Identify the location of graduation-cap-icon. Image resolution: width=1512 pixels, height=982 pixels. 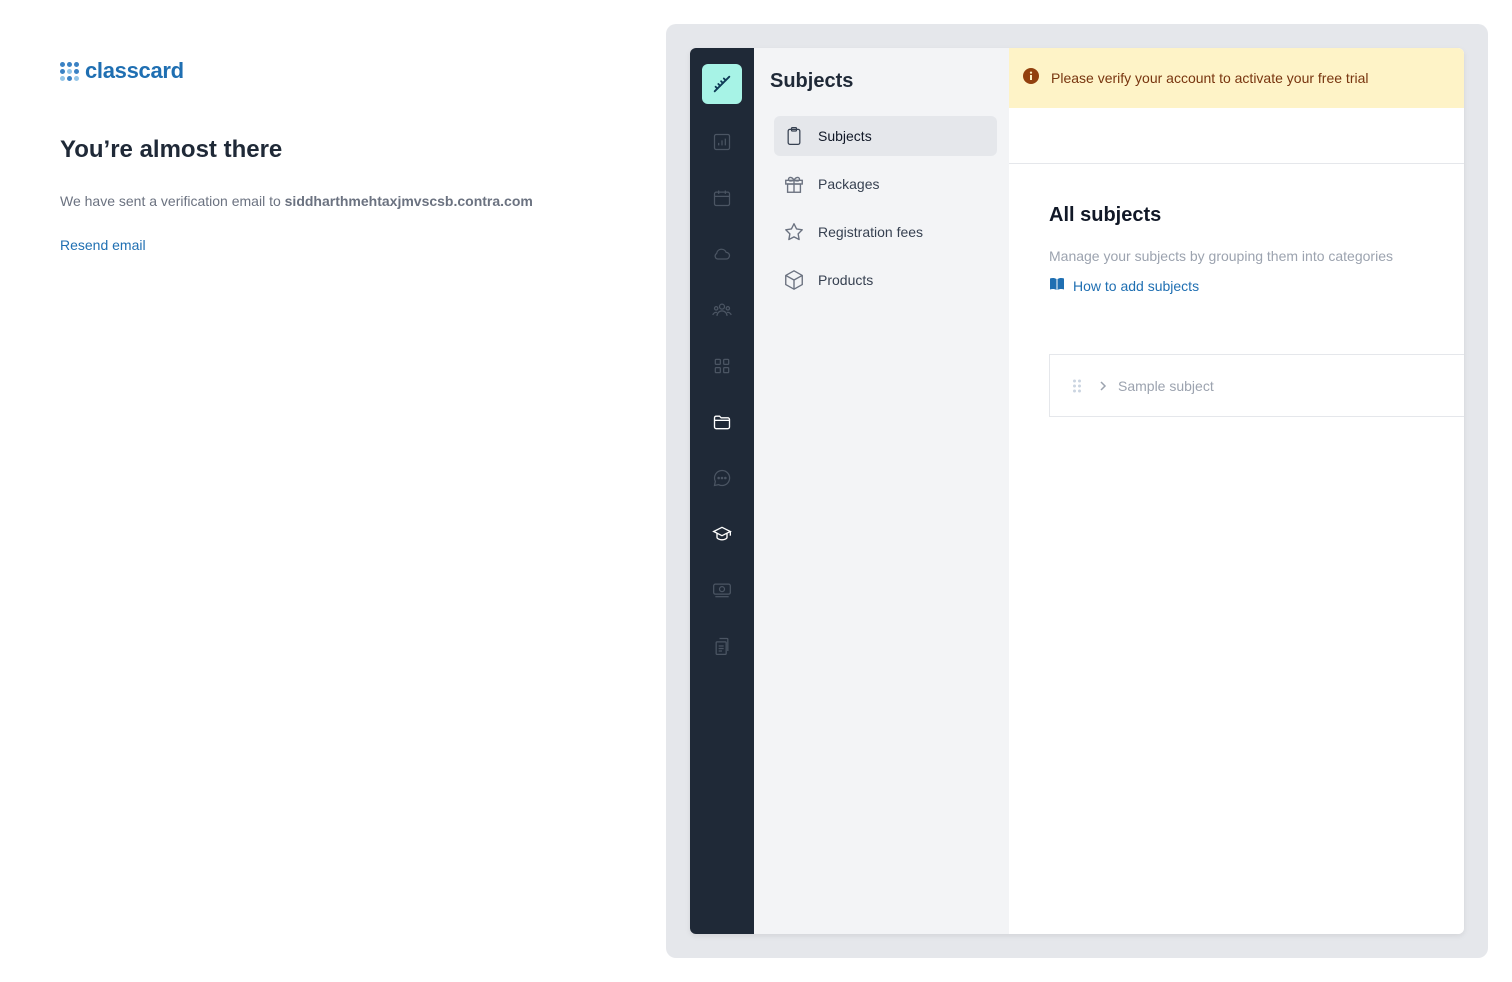
(722, 534).